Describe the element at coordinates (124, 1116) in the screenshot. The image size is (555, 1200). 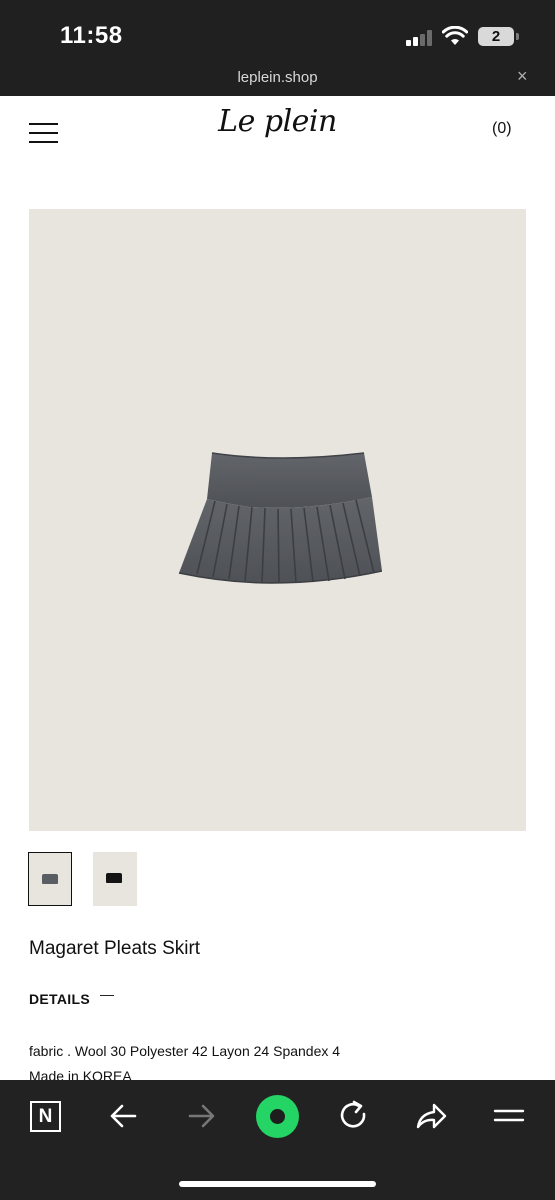
I see `back-arrow-icon` at that location.